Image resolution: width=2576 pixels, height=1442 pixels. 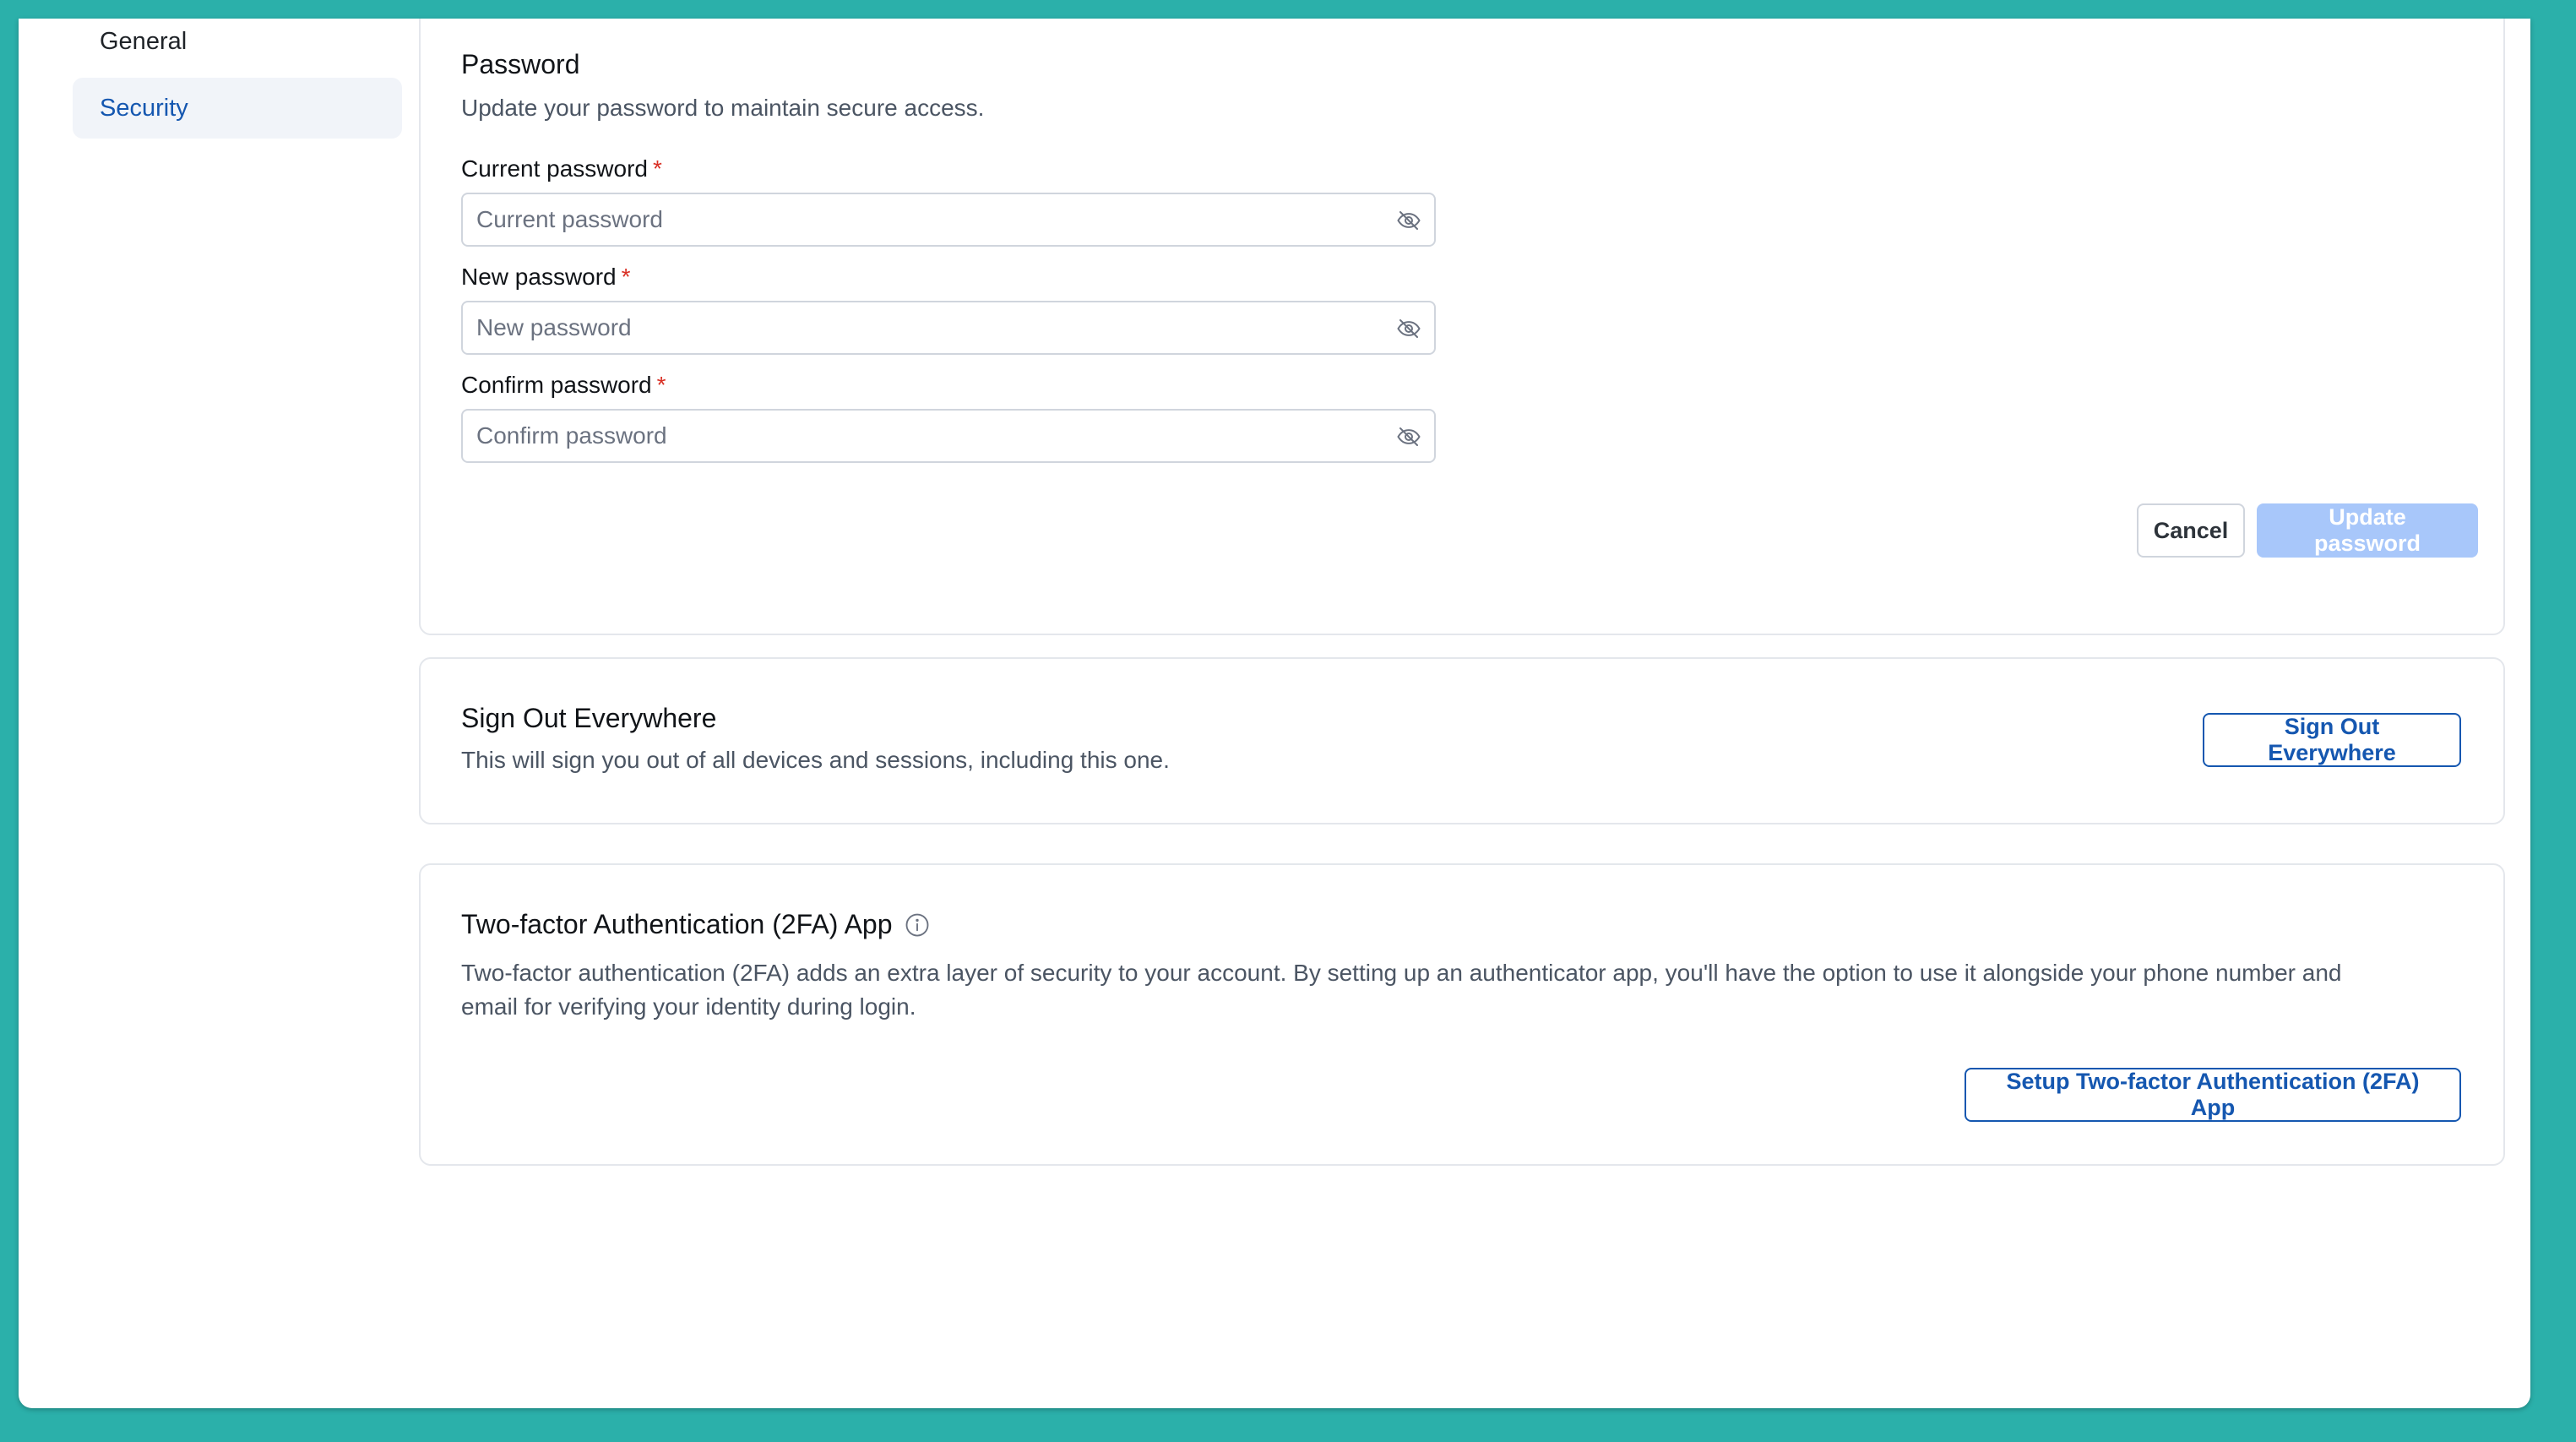 I want to click on two-factor-title-text: Two-factor Authentication (2FA) App, so click(x=677, y=924).